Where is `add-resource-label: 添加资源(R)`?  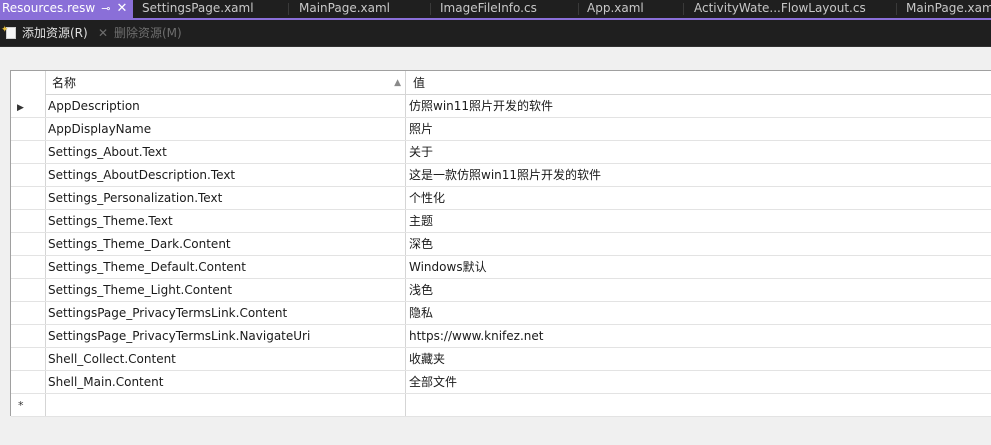
add-resource-label: 添加资源(R) is located at coordinates (55, 33).